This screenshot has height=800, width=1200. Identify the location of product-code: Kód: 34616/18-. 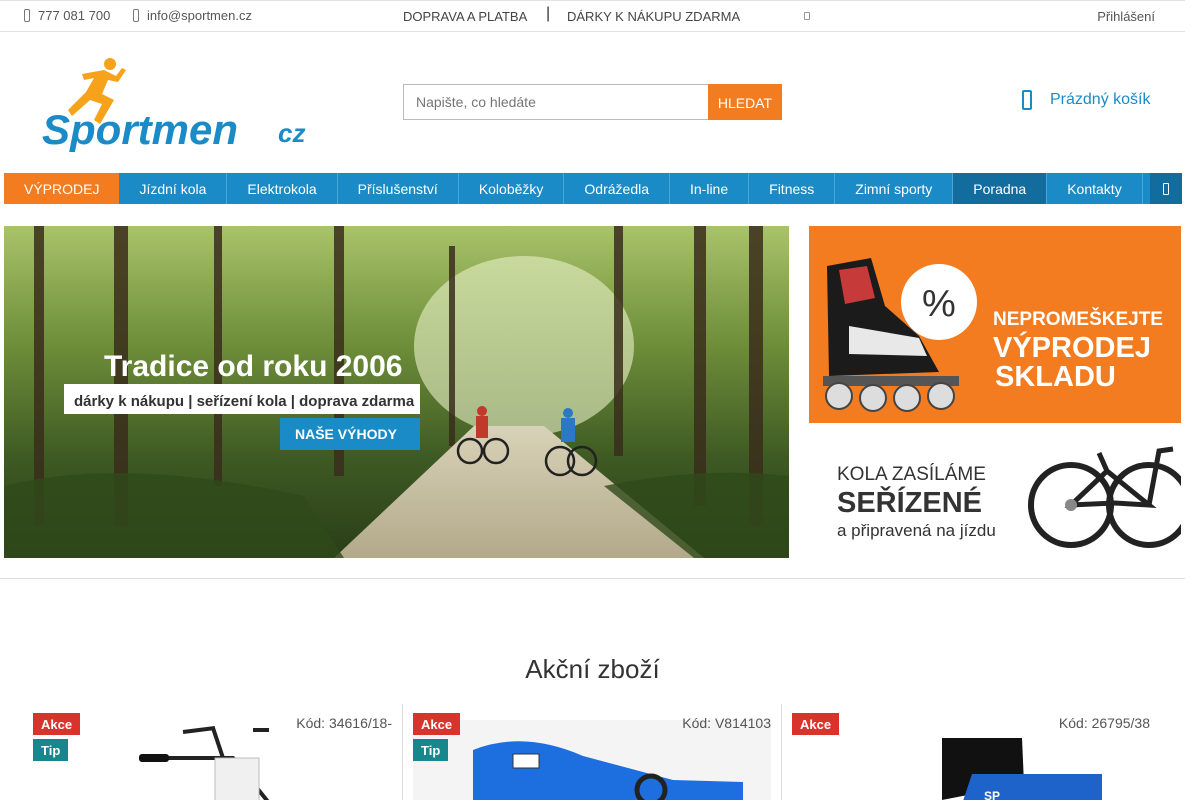
(344, 723).